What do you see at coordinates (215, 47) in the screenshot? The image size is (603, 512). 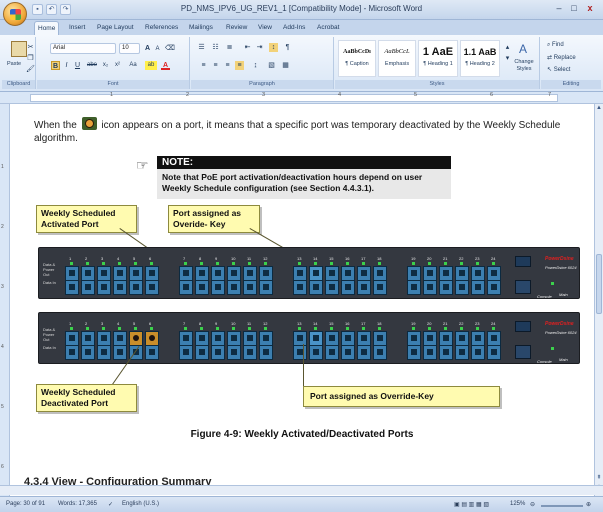 I see `numbering-icon: ☷` at bounding box center [215, 47].